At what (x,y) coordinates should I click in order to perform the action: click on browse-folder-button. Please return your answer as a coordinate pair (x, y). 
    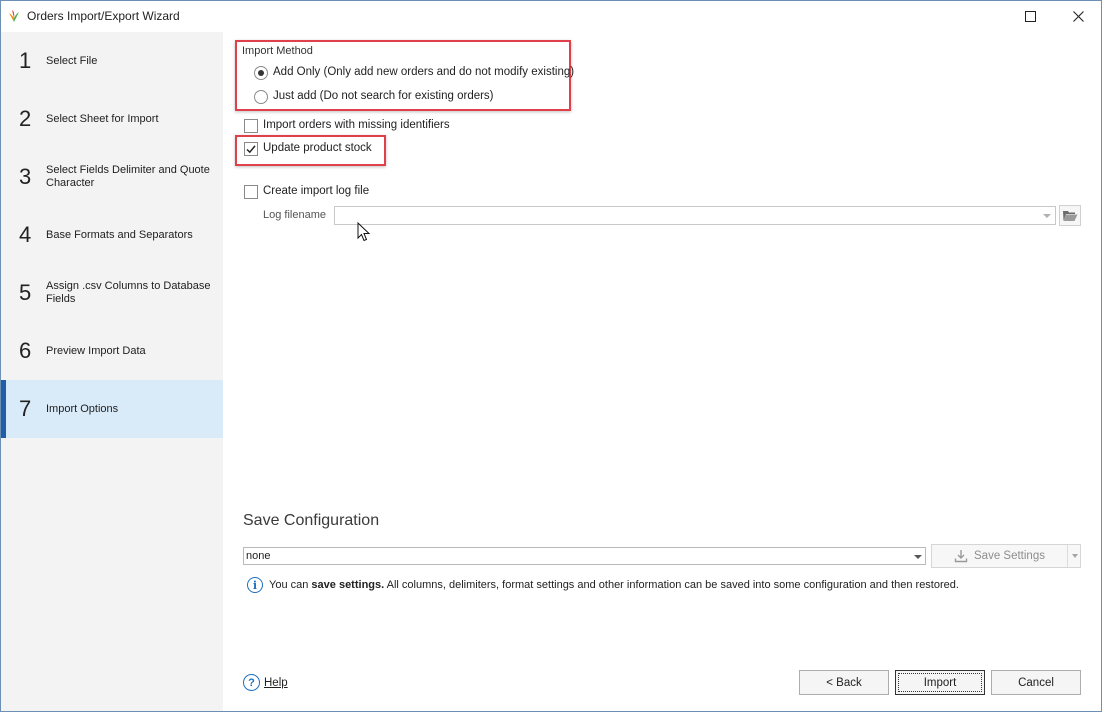
    Looking at the image, I should click on (1070, 215).